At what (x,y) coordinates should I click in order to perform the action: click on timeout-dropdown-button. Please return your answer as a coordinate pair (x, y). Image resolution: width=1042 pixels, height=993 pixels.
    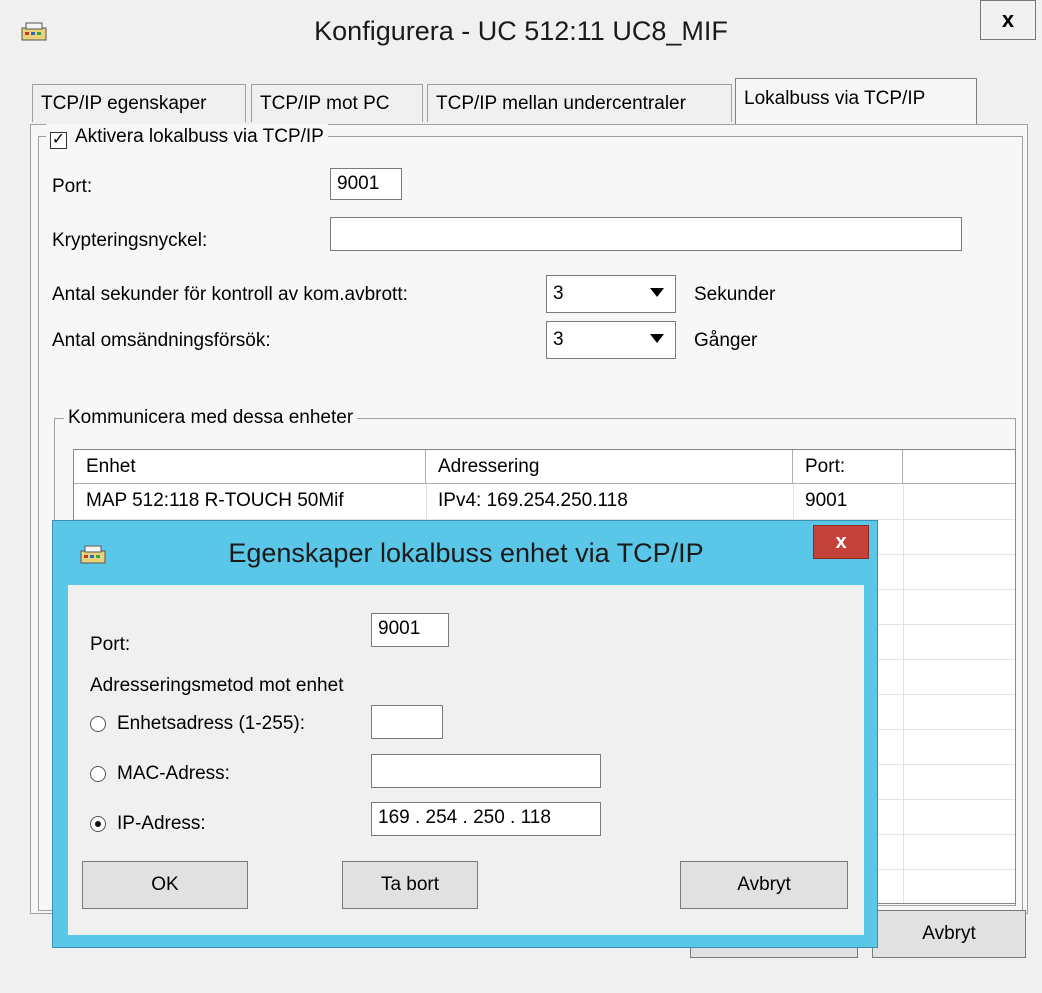
    Looking at the image, I should click on (657, 294).